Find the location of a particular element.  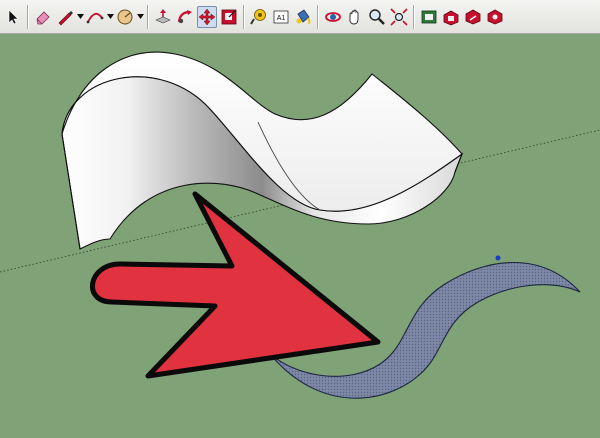

warehouse-icon is located at coordinates (429, 16).